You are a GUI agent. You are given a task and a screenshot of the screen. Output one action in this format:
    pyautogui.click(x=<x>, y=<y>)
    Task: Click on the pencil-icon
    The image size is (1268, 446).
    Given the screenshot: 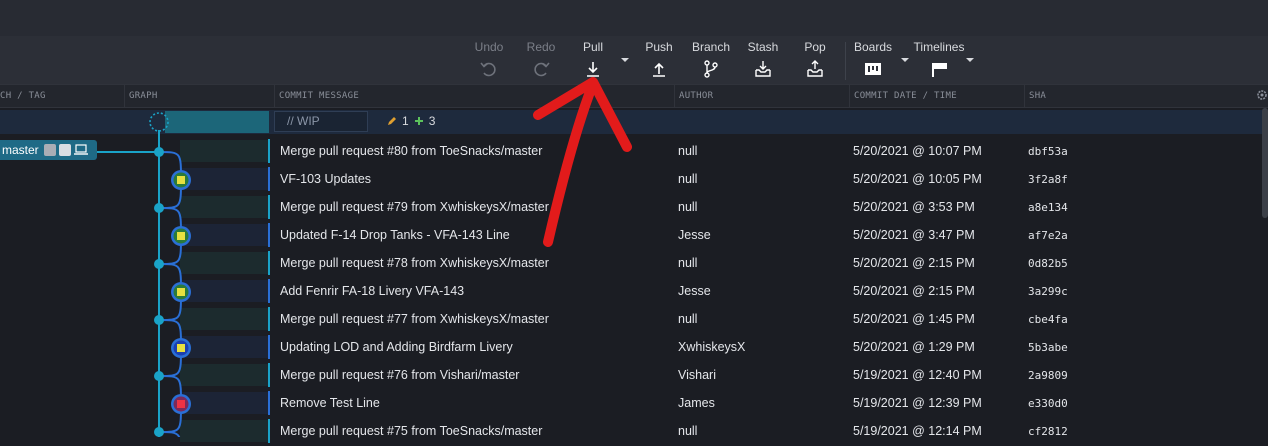 What is the action you would take?
    pyautogui.click(x=392, y=121)
    